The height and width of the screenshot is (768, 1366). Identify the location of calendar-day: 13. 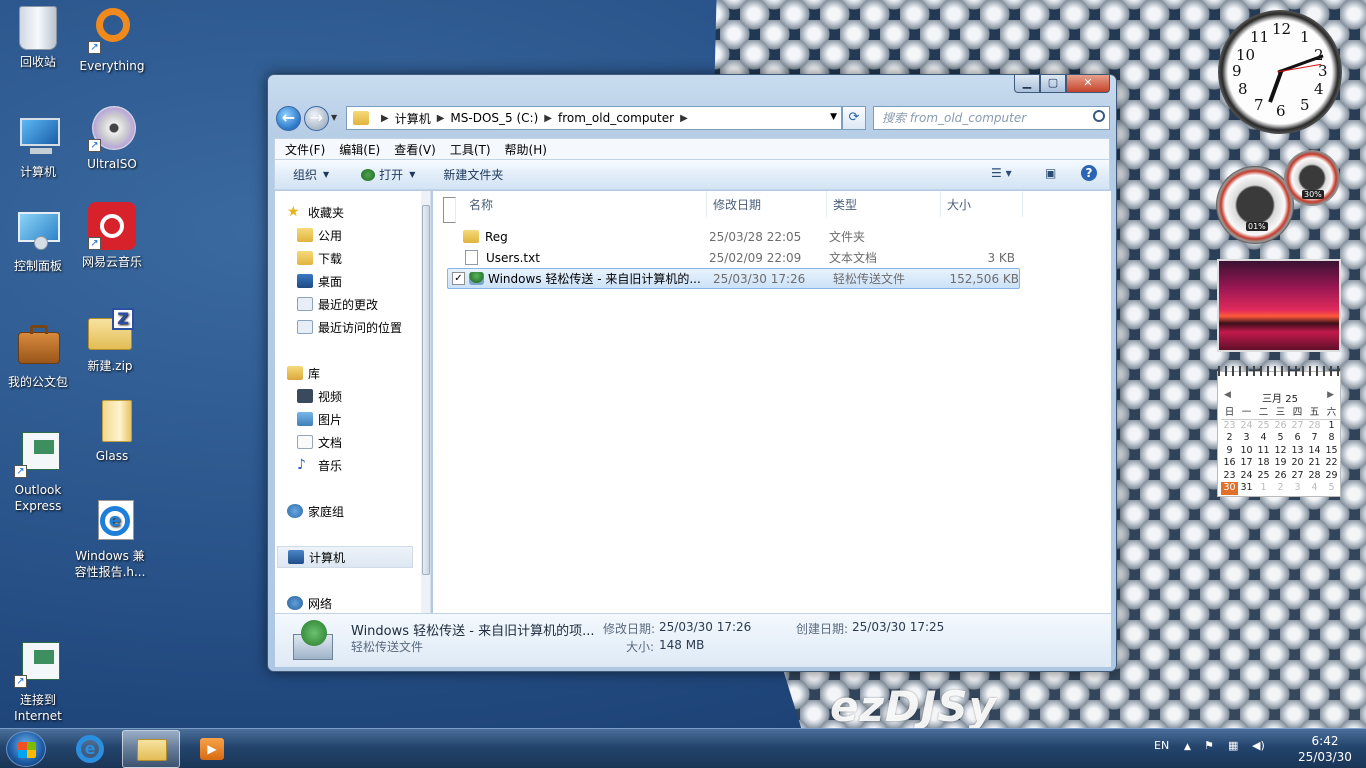
(1297, 451).